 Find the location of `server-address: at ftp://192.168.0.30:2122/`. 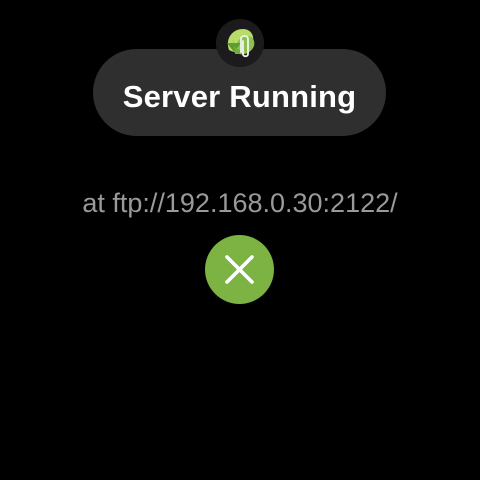

server-address: at ftp://192.168.0.30:2122/ is located at coordinates (240, 203).